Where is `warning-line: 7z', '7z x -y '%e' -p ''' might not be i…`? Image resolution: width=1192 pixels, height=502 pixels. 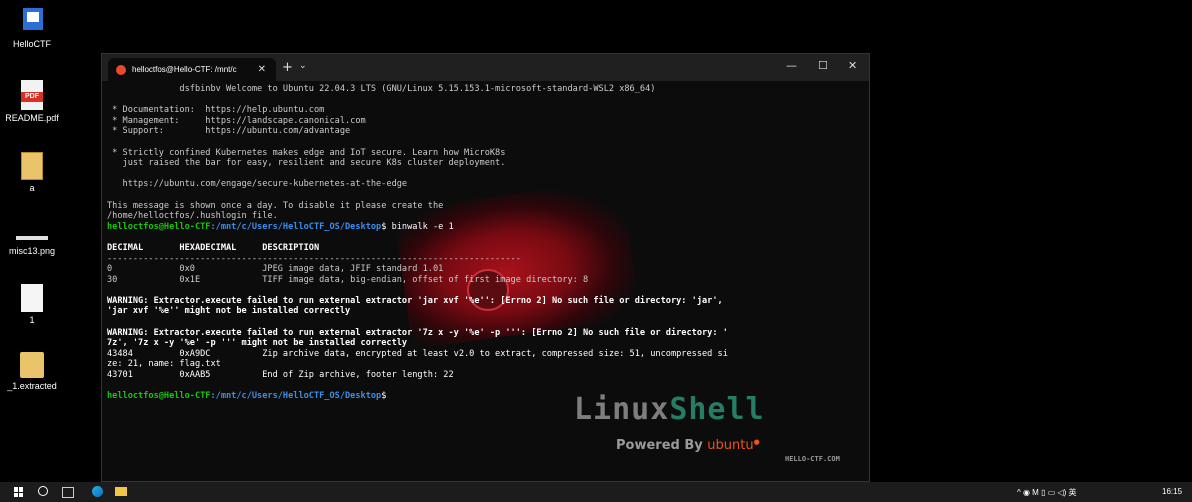 warning-line: 7z', '7z x -y '%e' -p ''' might not be i… is located at coordinates (257, 343).